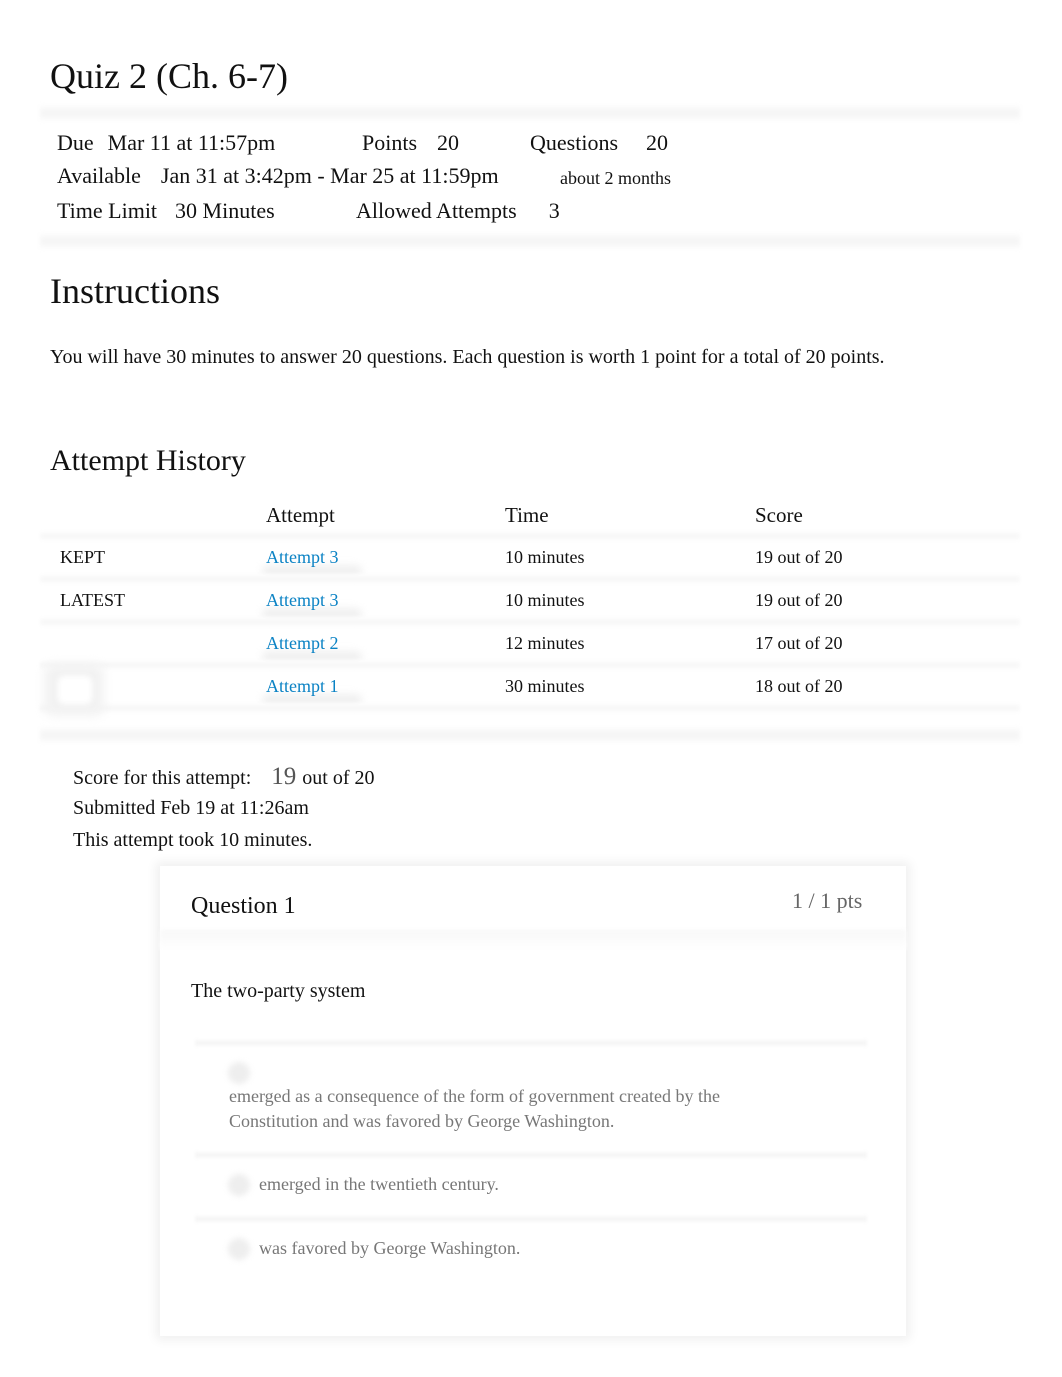 The height and width of the screenshot is (1377, 1062). I want to click on score-summary: Score for this attempt: 19 out of 20, so click(224, 777).